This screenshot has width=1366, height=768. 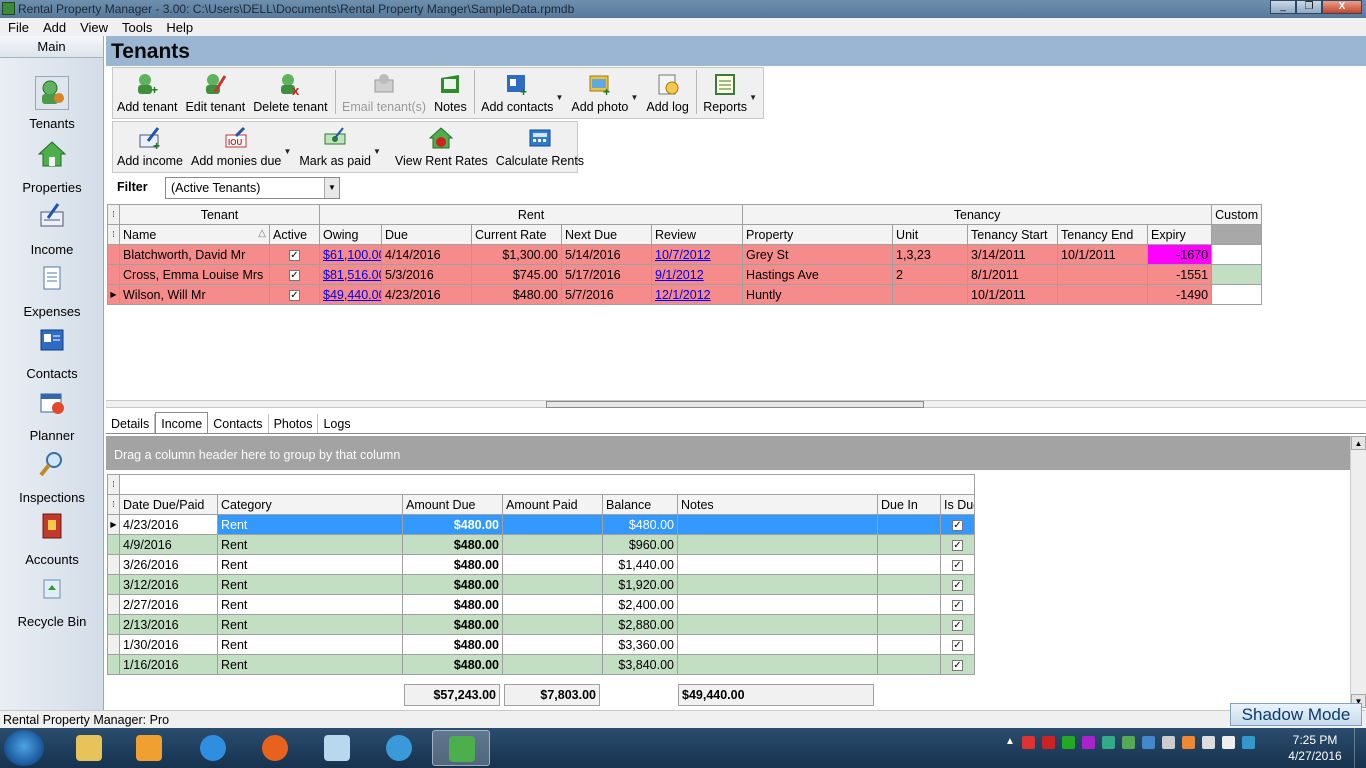 I want to click on col-active: Active, so click(x=294, y=234).